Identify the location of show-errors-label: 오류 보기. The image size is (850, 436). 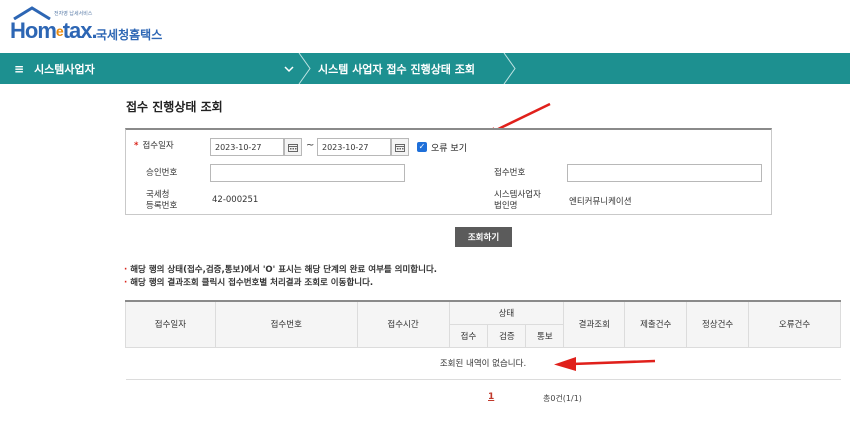
(449, 149).